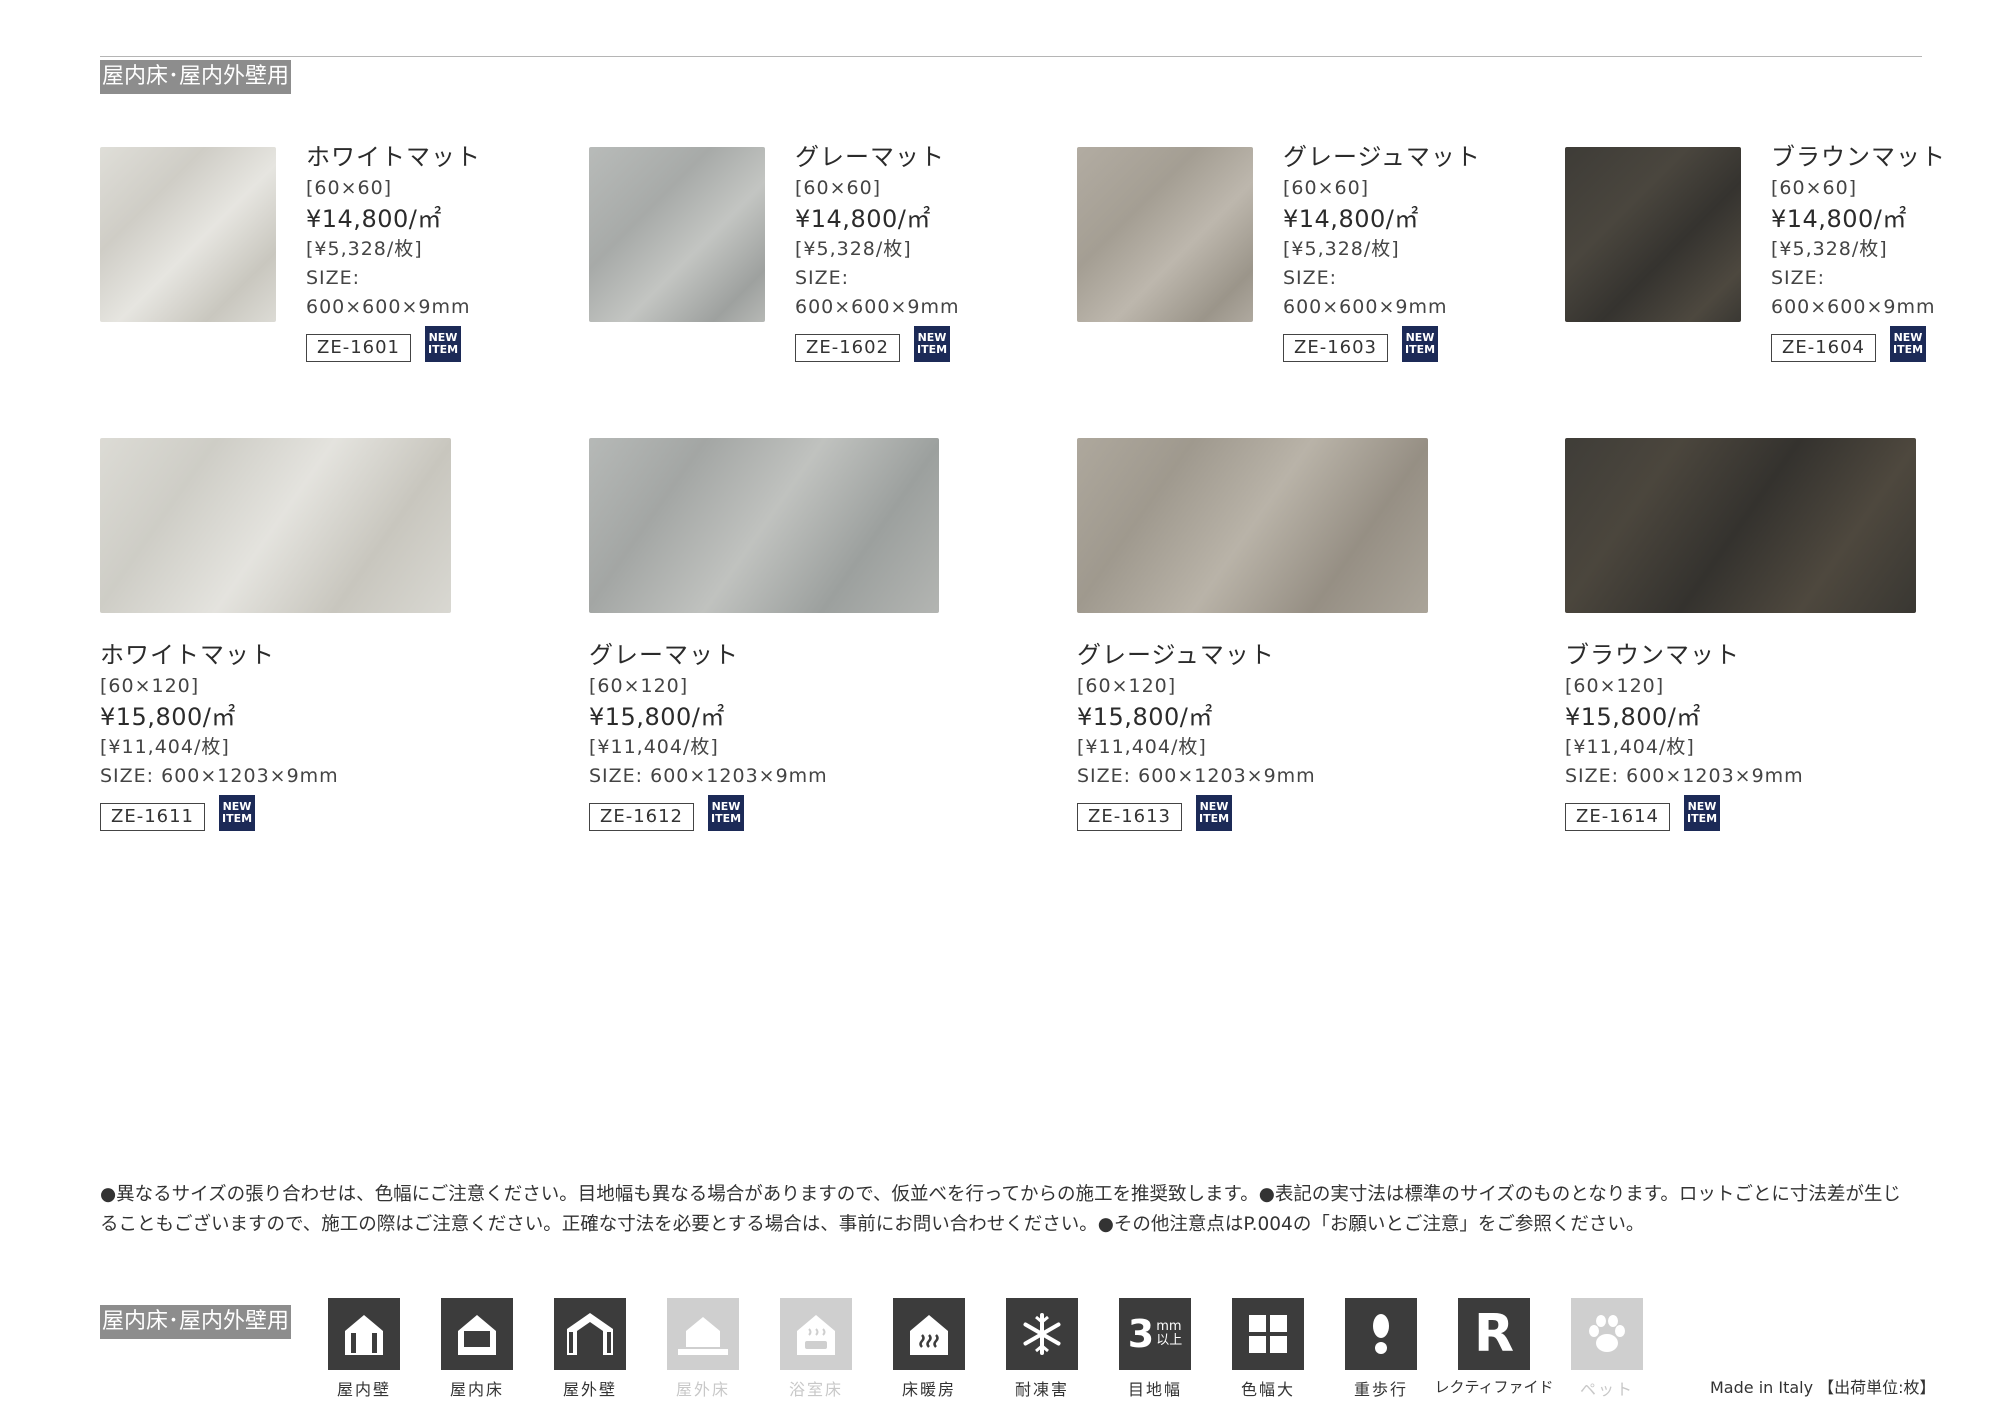 The width and height of the screenshot is (1999, 1414). Describe the element at coordinates (153, 817) in the screenshot. I see `product-code: ZE-1611` at that location.